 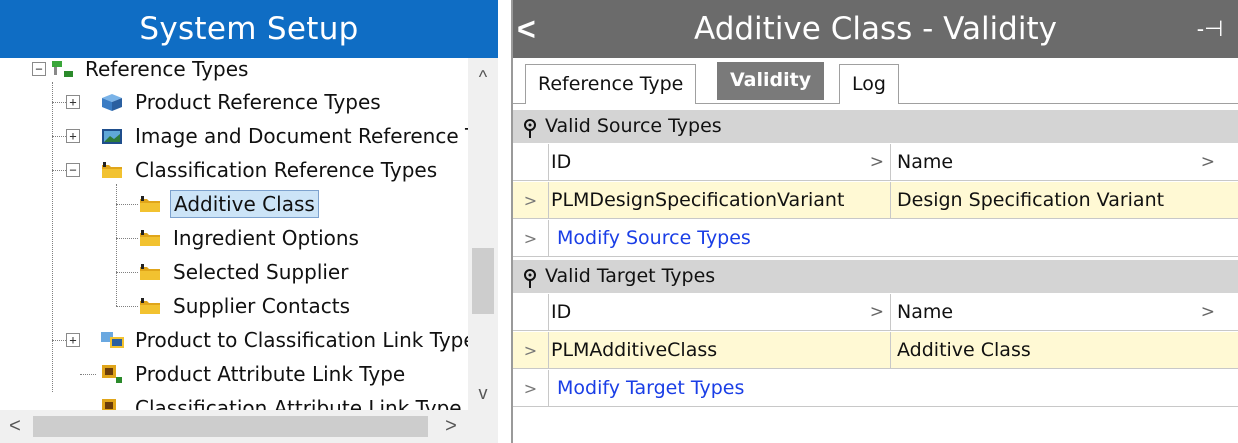 I want to click on image-reference-icon, so click(x=113, y=136).